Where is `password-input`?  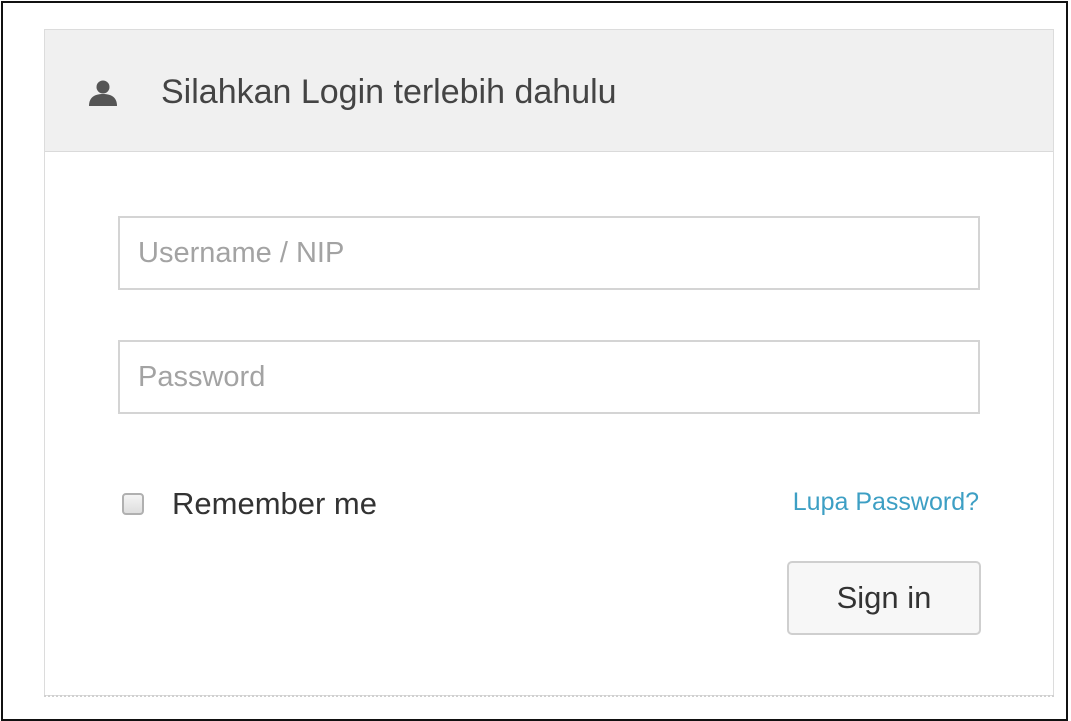 password-input is located at coordinates (549, 377).